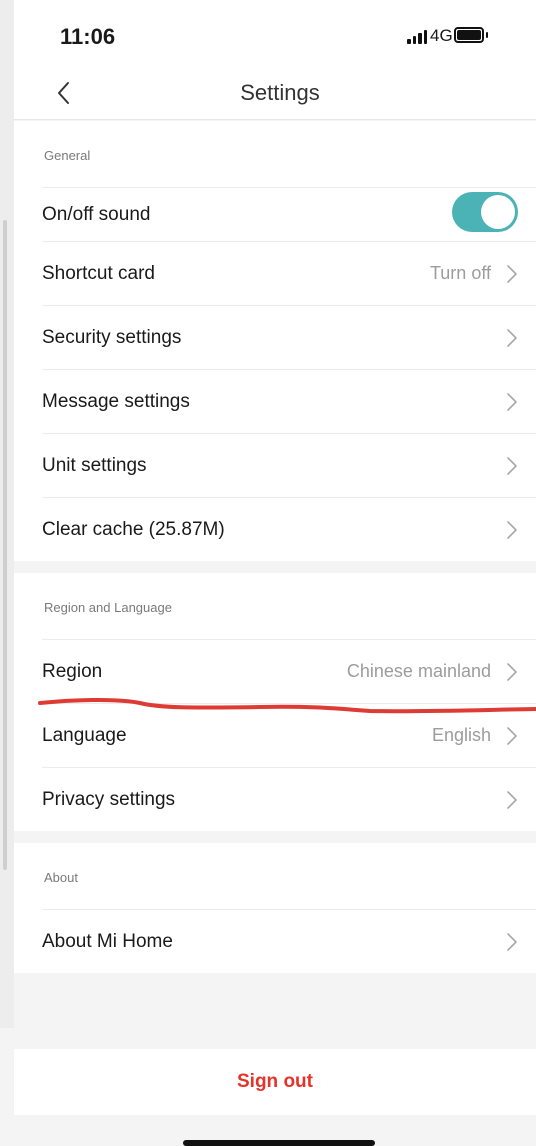 The image size is (536, 1146). I want to click on battery-fill, so click(469, 35).